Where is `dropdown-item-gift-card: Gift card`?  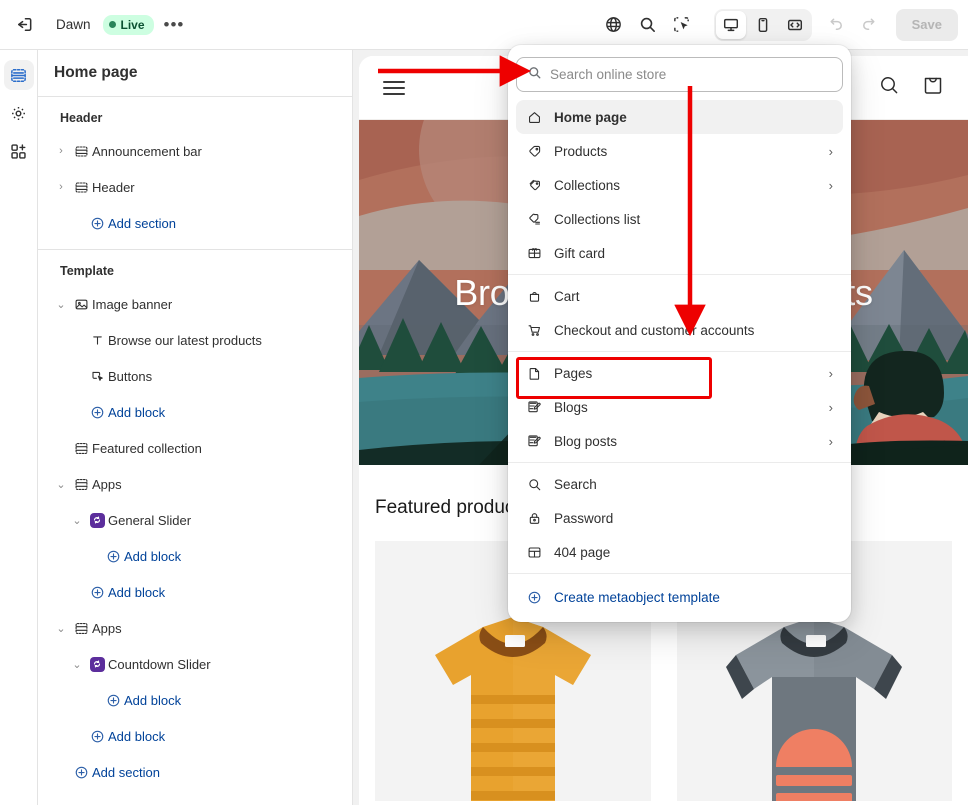
dropdown-item-gift-card: Gift card is located at coordinates (679, 253).